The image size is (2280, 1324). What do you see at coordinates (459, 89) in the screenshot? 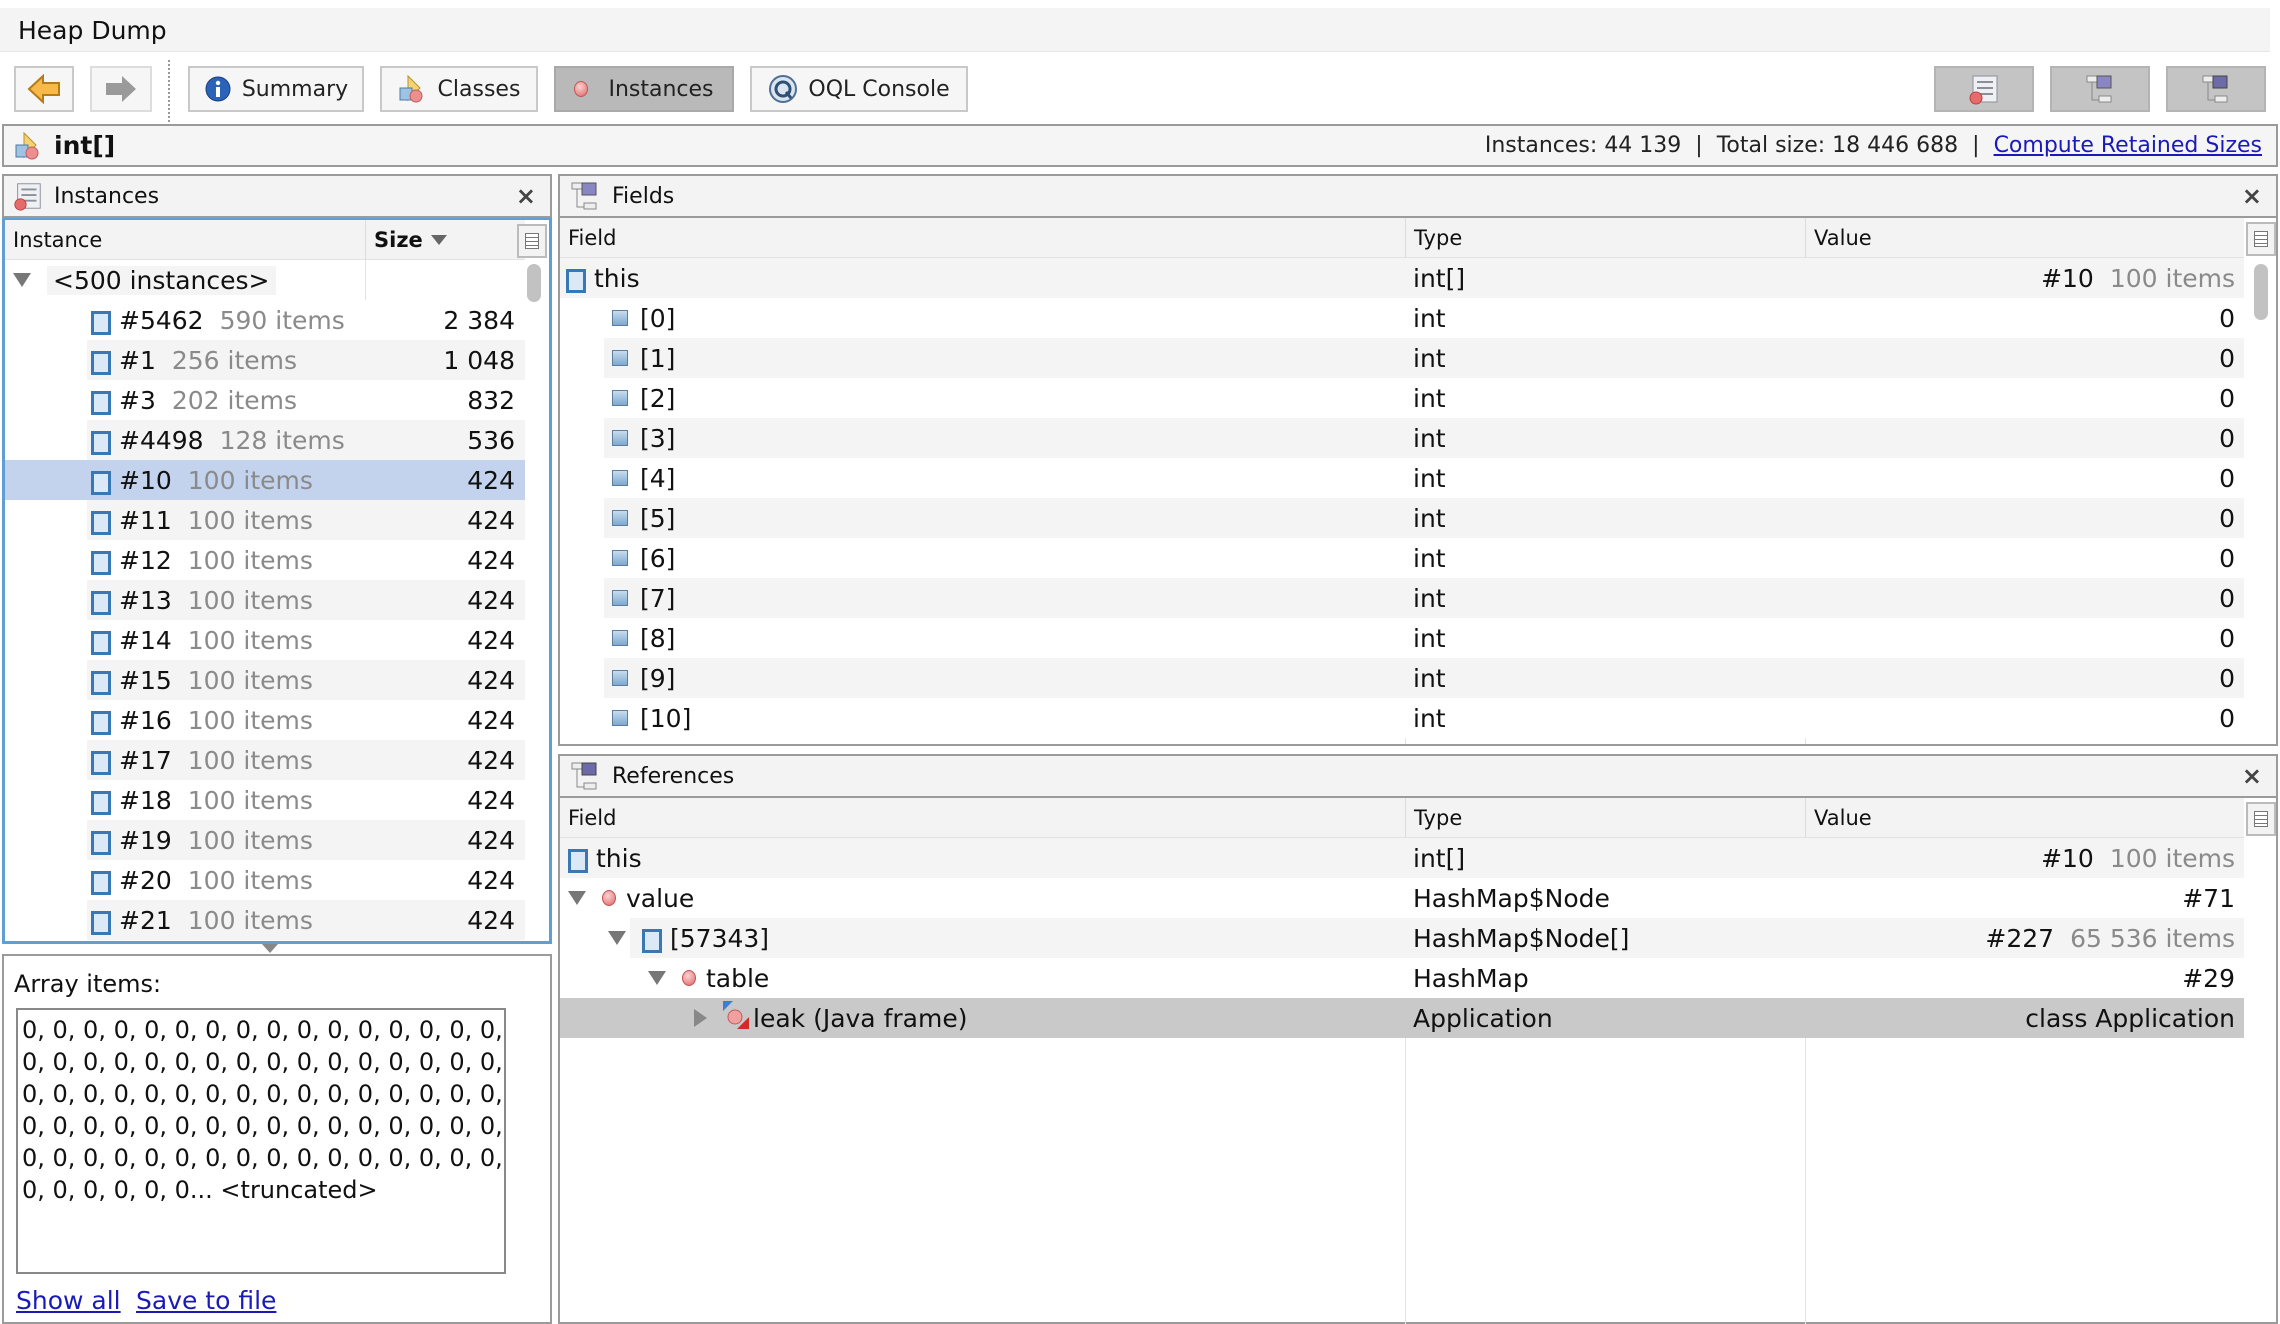
I see `tab-classes: Classes` at bounding box center [459, 89].